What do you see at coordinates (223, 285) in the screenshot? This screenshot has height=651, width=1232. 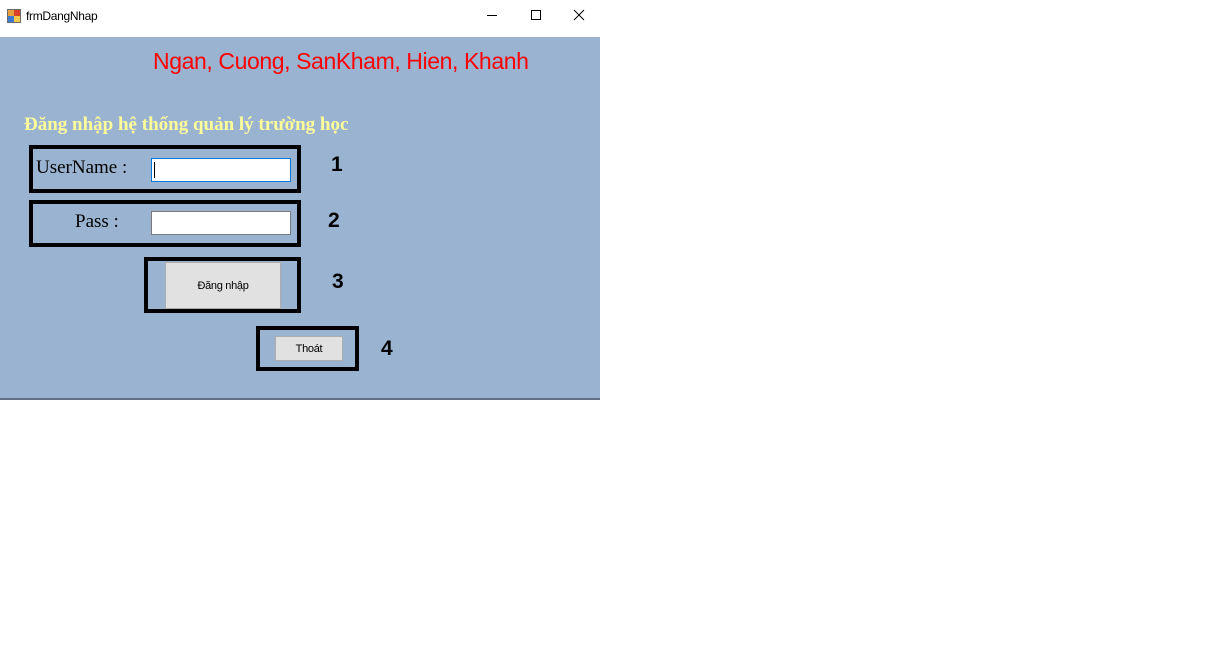 I see `login-button: Đăng nhập` at bounding box center [223, 285].